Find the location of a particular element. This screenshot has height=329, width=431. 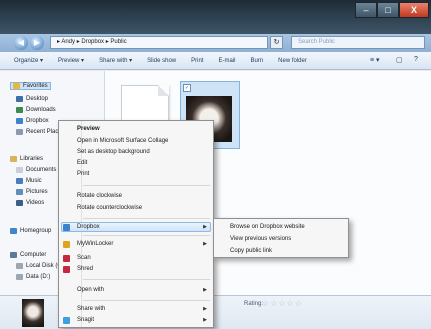

minimize-button: – is located at coordinates (366, 10).